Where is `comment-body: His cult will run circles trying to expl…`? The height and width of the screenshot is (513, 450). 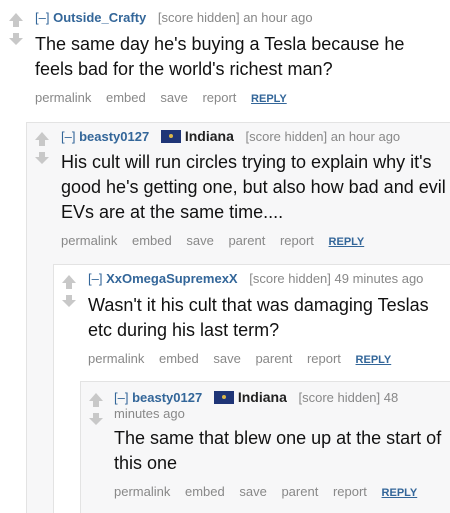 comment-body: His cult will run circles trying to expl… is located at coordinates (253, 187).